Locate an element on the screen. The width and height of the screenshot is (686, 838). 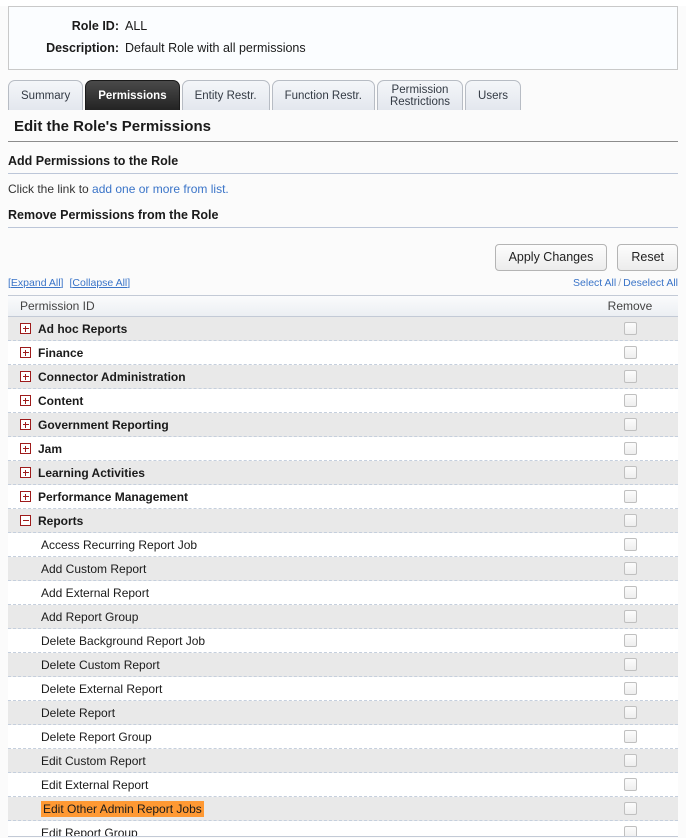
table-row: Content is located at coordinates (343, 401).